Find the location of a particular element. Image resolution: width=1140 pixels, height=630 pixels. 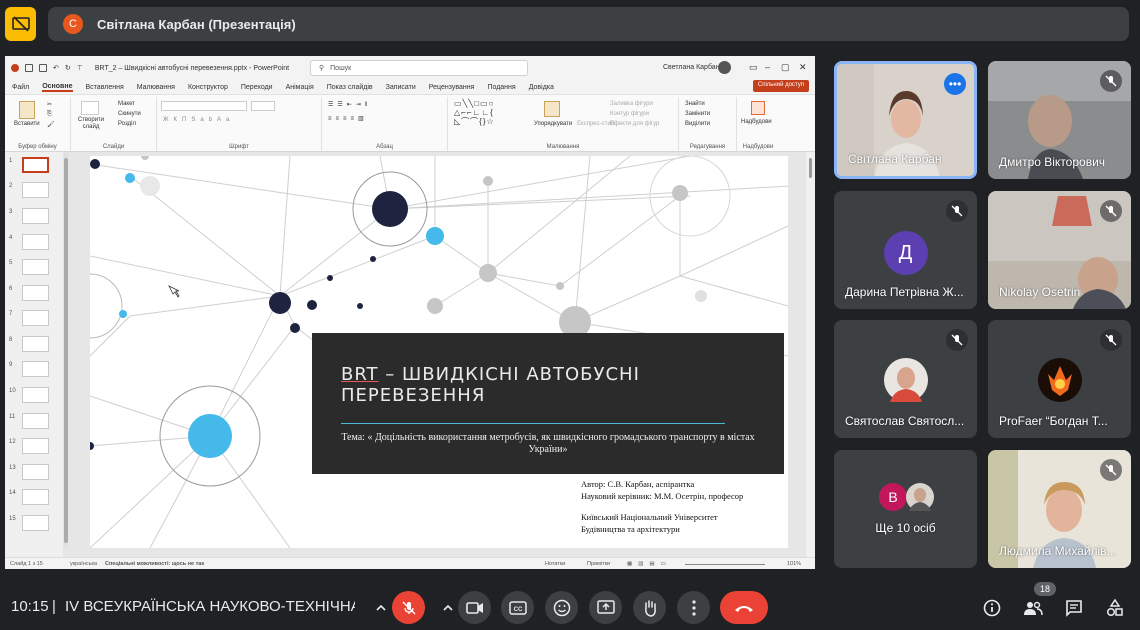

cut-icon: ✂ is located at coordinates (49, 104).